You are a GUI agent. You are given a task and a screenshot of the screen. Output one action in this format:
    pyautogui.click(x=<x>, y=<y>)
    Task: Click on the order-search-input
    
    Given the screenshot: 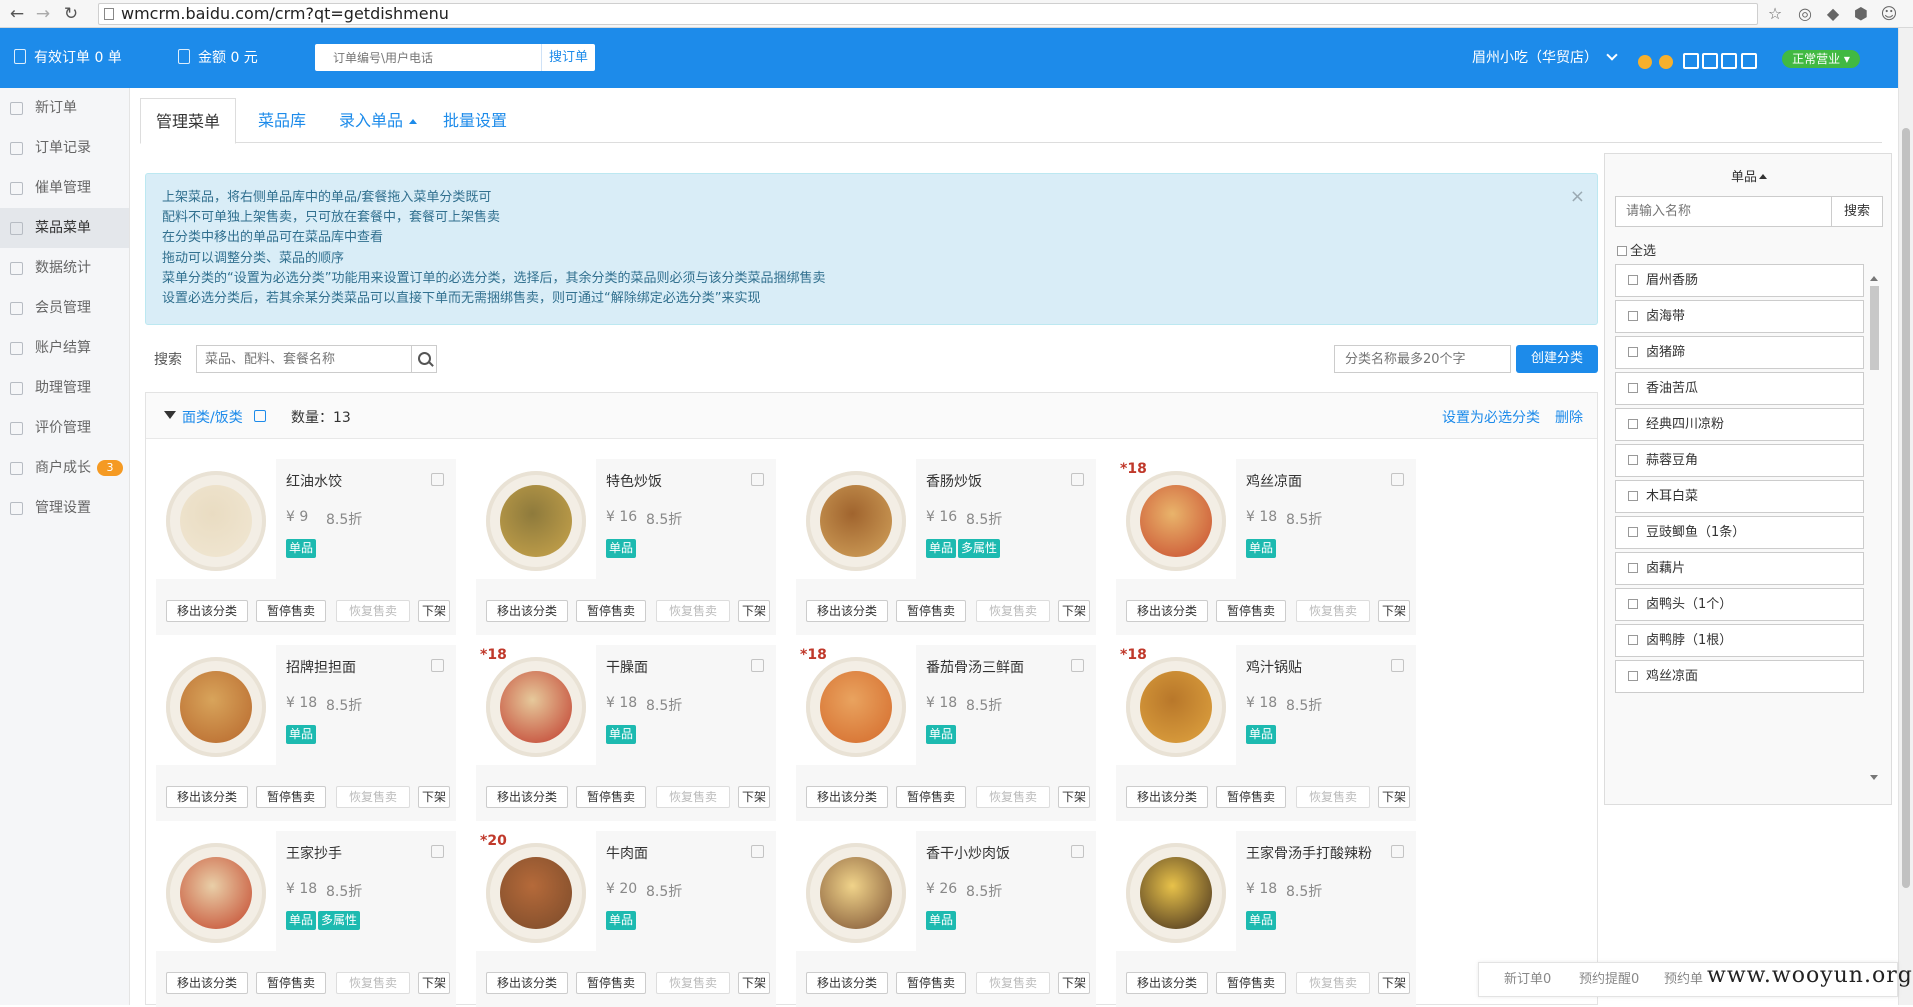 What is the action you would take?
    pyautogui.click(x=428, y=57)
    